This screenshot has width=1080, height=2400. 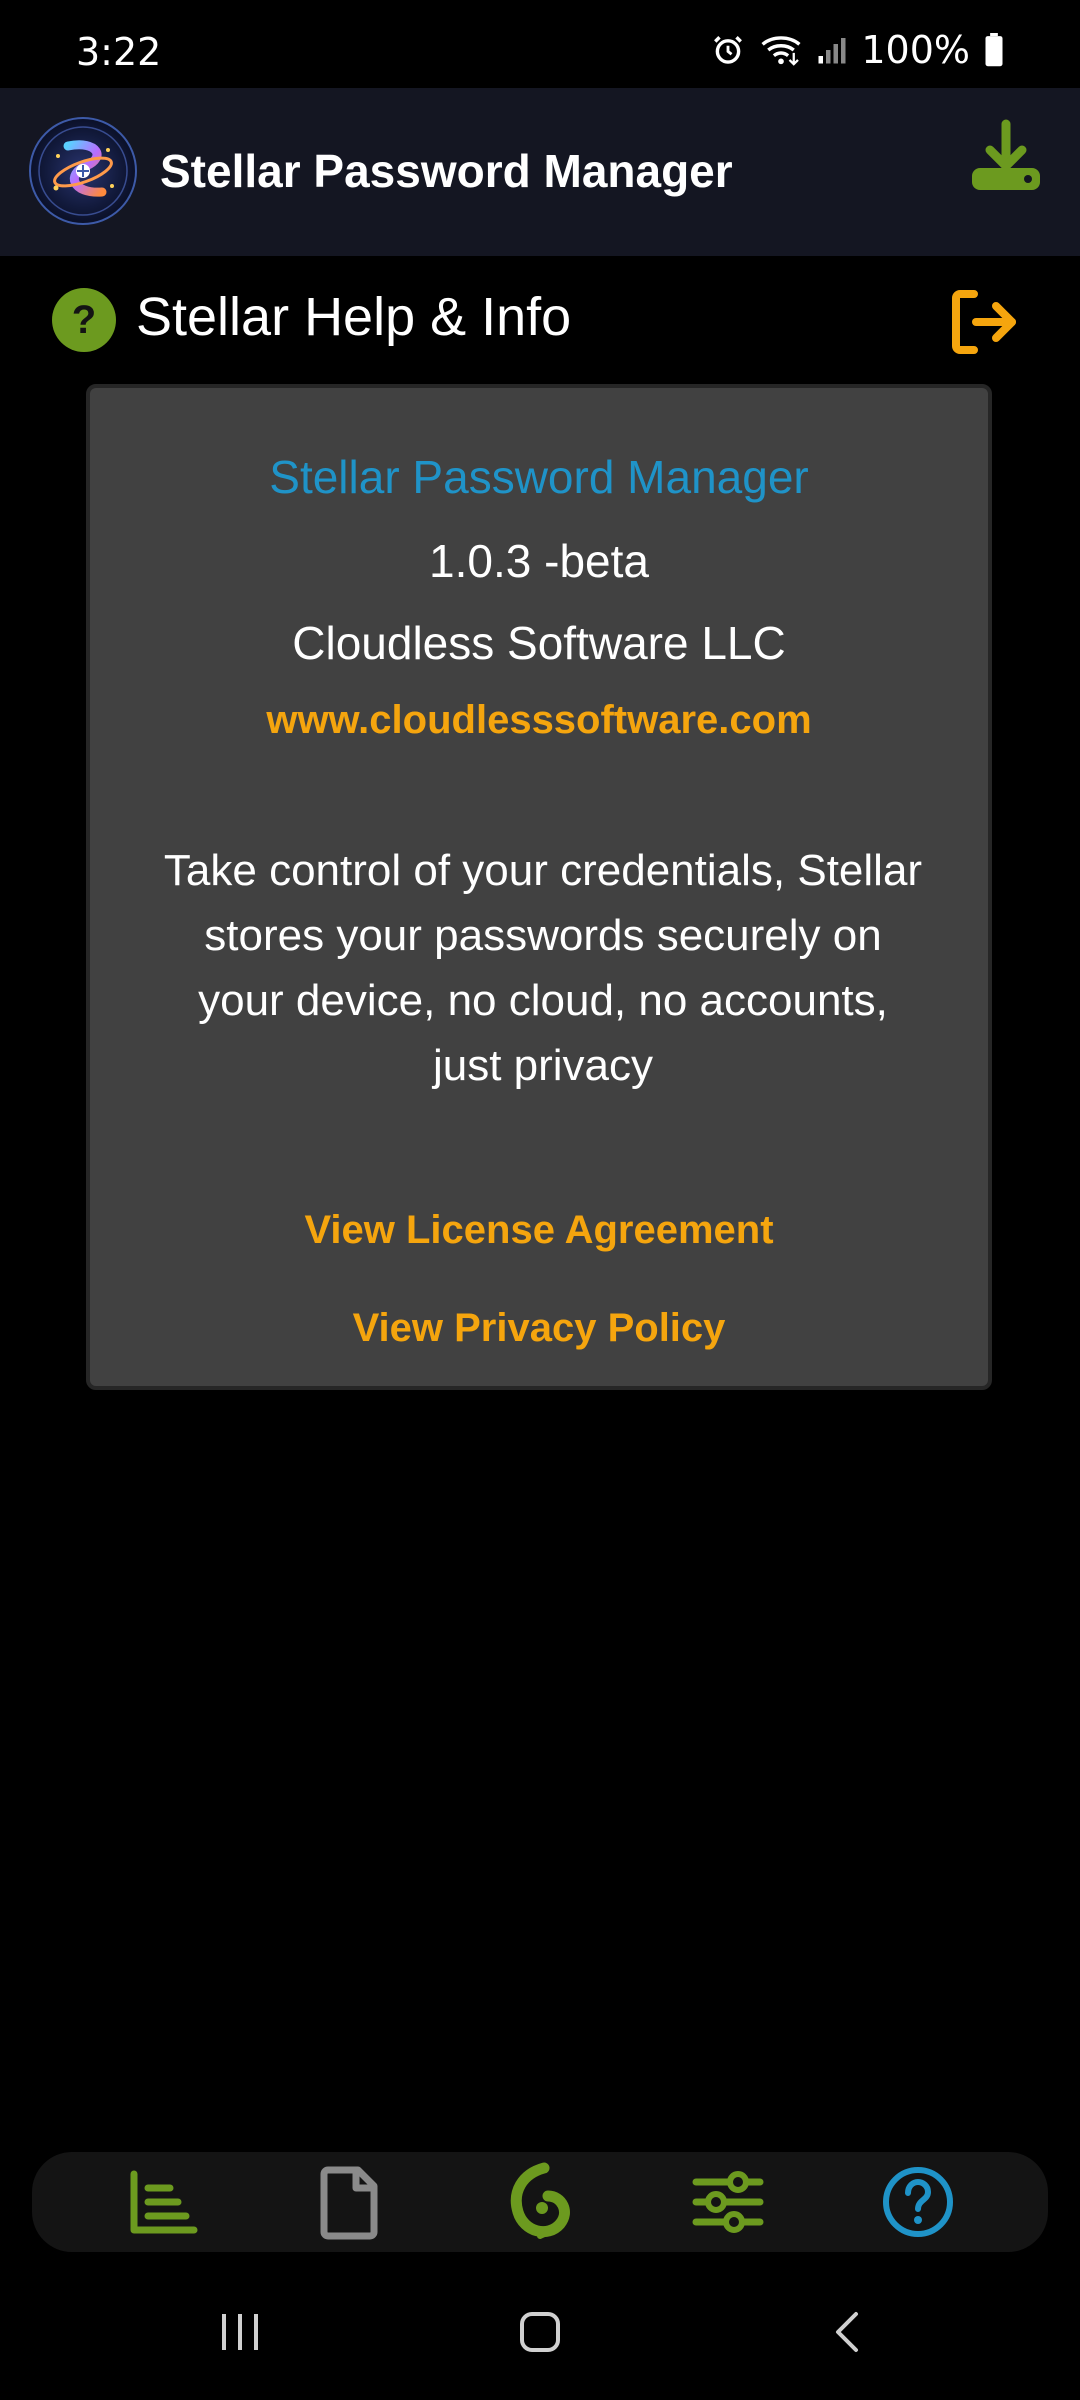 What do you see at coordinates (728, 50) in the screenshot?
I see `alarm-icon` at bounding box center [728, 50].